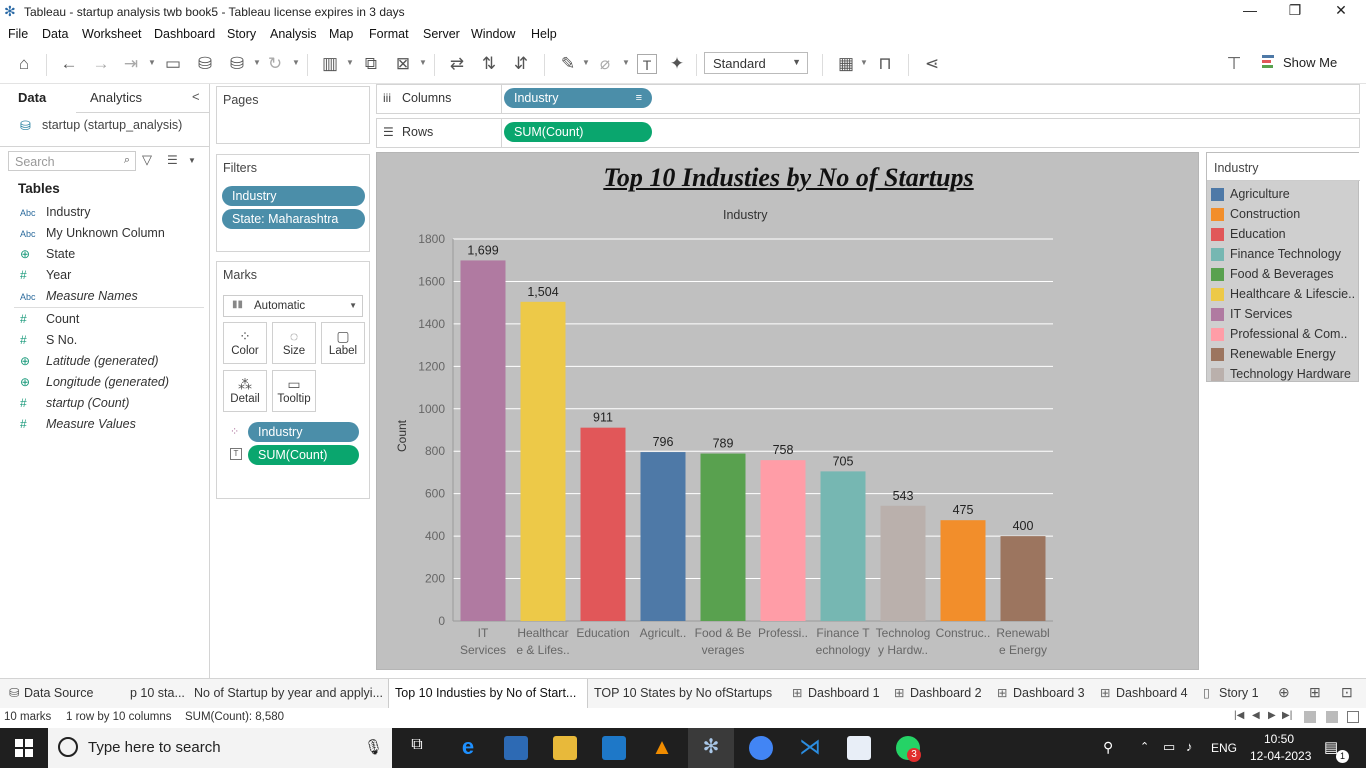  I want to click on fit-select: Standard ▼, so click(756, 63).